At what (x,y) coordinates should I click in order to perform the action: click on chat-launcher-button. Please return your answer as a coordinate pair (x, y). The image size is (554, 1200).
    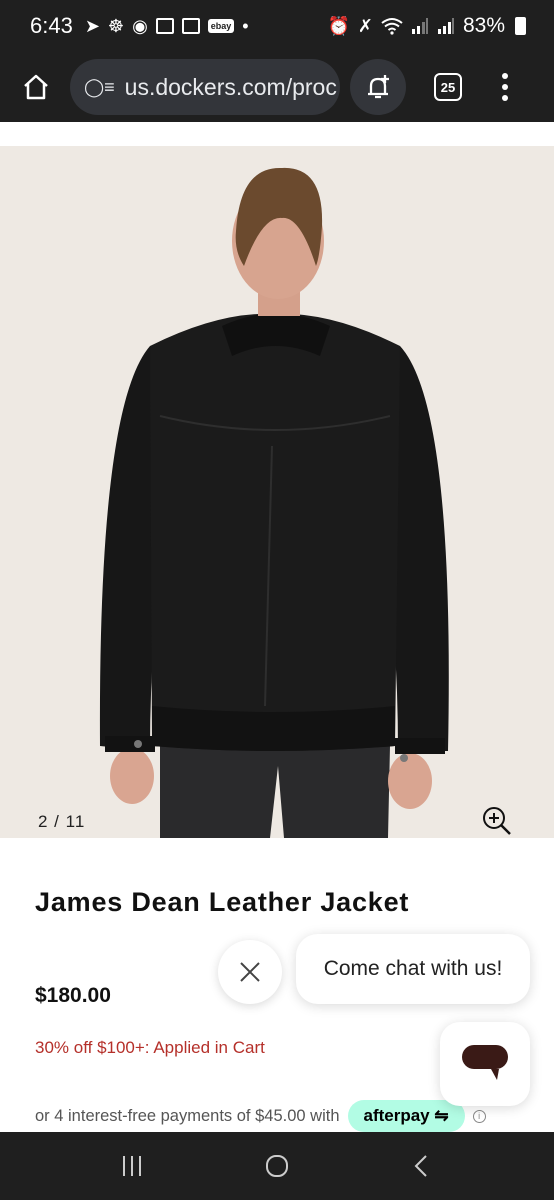
    Looking at the image, I should click on (485, 1064).